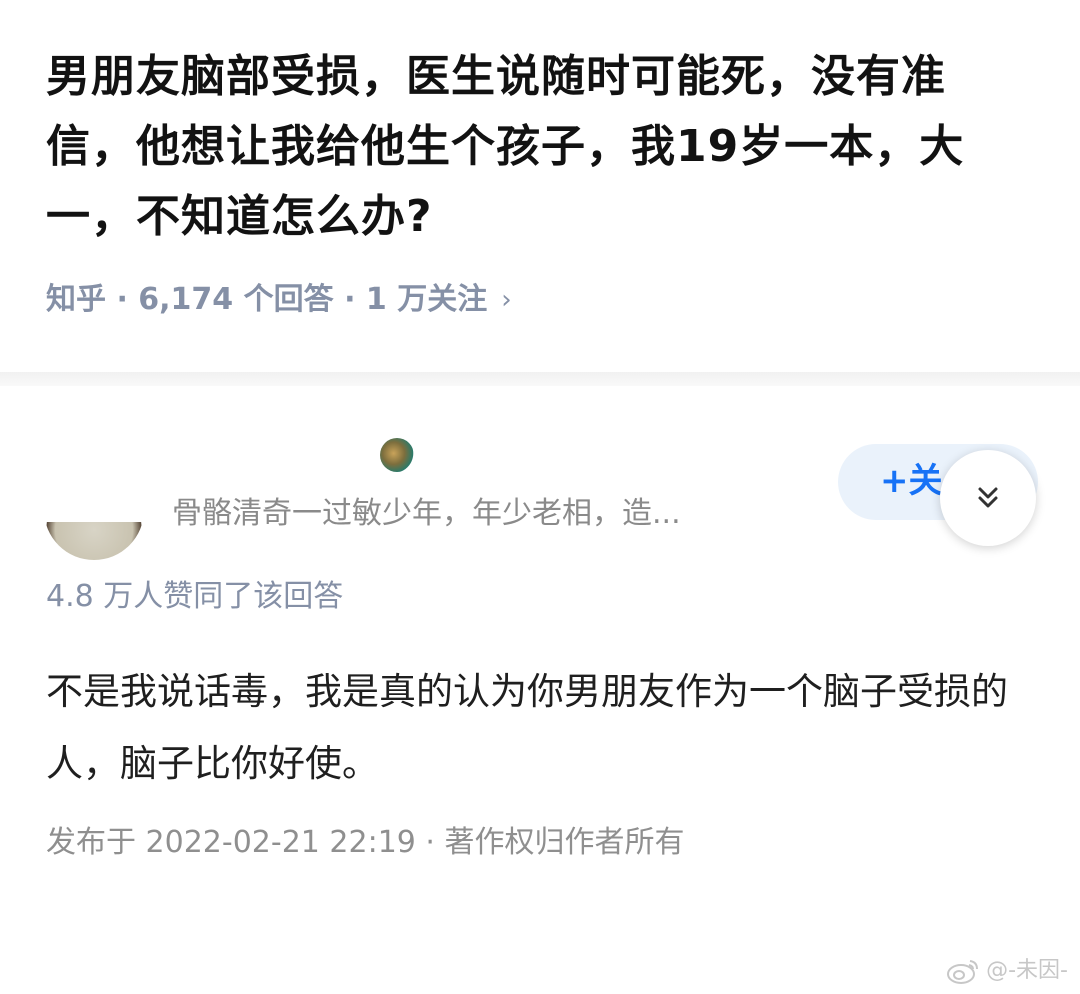  What do you see at coordinates (963, 972) in the screenshot?
I see `weibo-icon` at bounding box center [963, 972].